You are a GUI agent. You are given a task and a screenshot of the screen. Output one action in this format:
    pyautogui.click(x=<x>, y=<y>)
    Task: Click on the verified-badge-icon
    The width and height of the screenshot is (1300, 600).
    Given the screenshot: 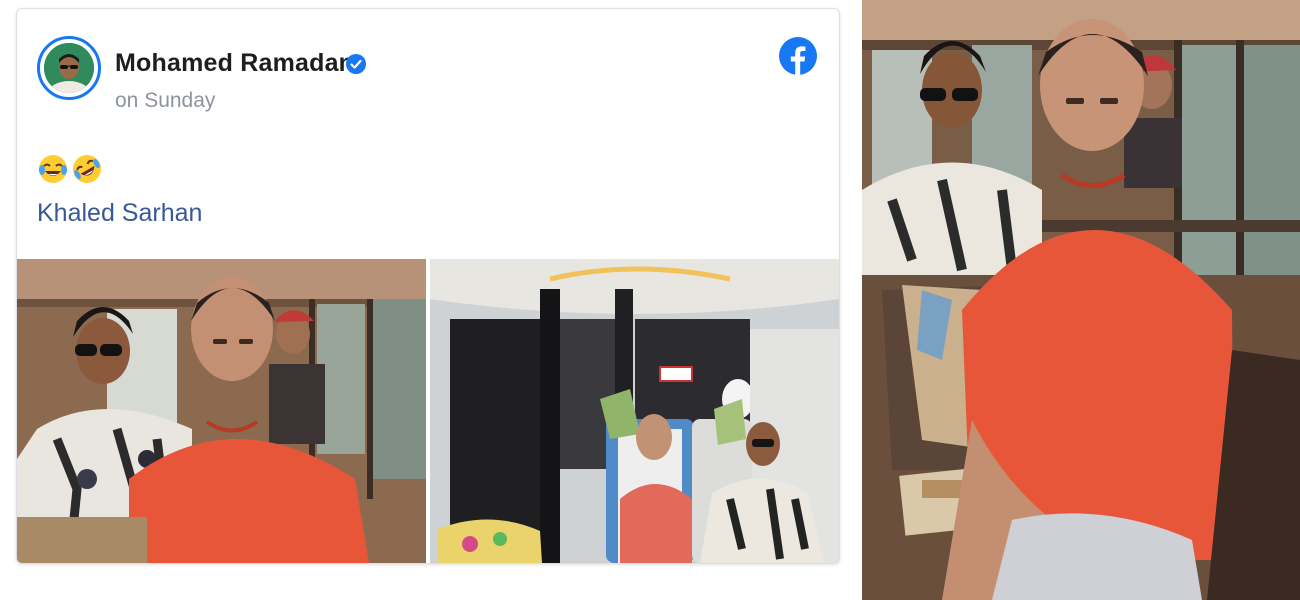 What is the action you would take?
    pyautogui.click(x=356, y=64)
    